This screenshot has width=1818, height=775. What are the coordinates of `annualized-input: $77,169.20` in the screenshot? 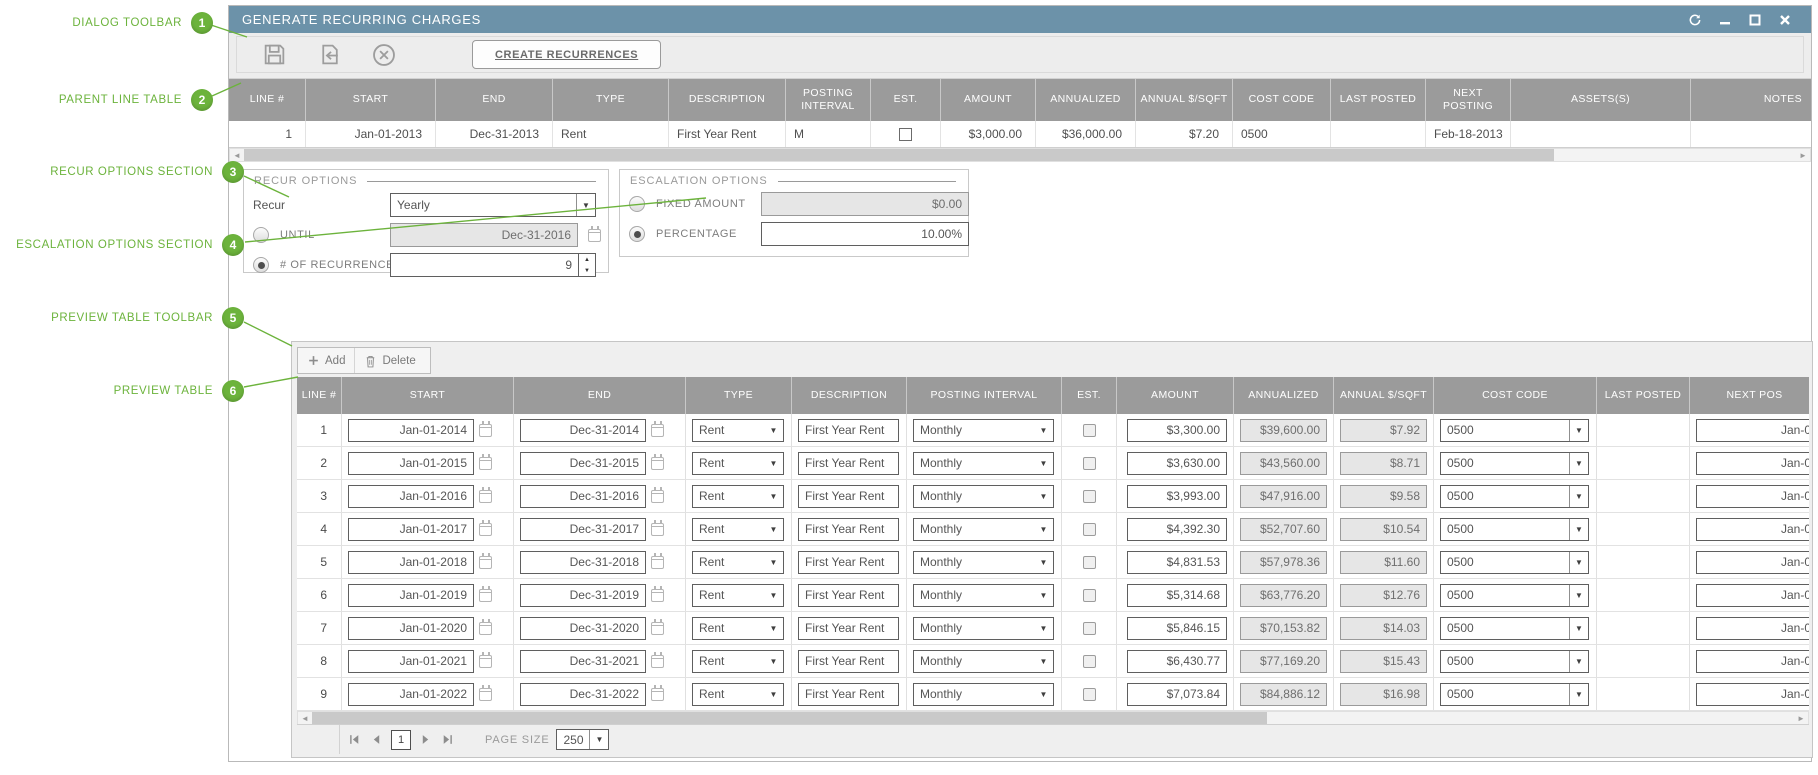 It's located at (1283, 661).